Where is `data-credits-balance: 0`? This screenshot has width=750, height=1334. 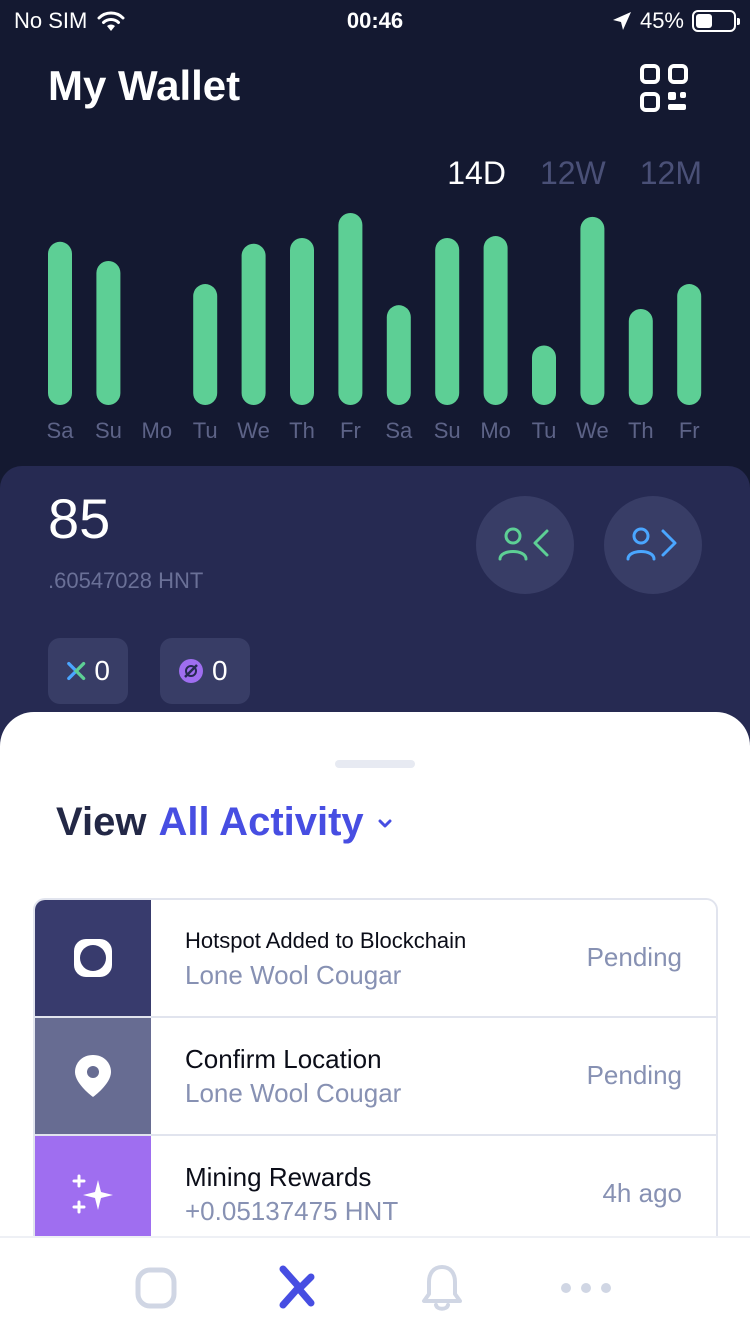 data-credits-balance: 0 is located at coordinates (102, 670).